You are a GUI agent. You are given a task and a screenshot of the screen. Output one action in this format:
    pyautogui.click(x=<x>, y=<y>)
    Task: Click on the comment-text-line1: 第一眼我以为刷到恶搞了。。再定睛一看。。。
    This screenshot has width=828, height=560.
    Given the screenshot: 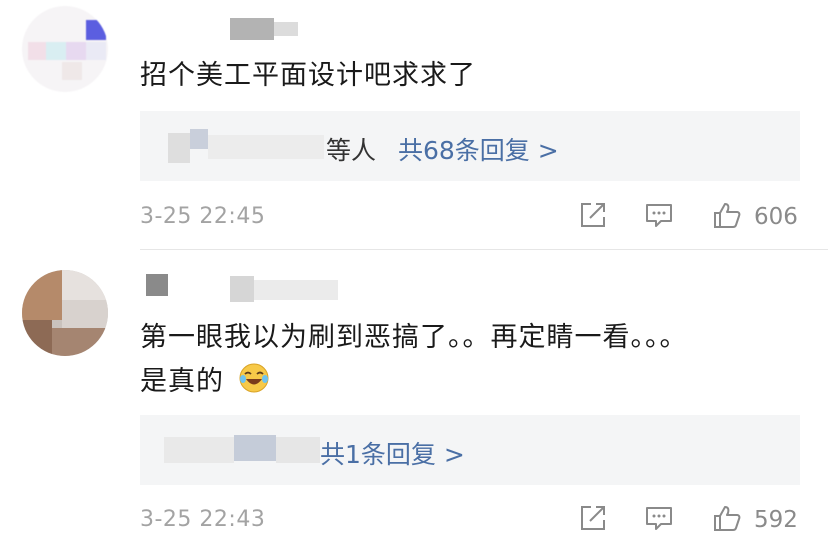 What is the action you would take?
    pyautogui.click(x=414, y=337)
    